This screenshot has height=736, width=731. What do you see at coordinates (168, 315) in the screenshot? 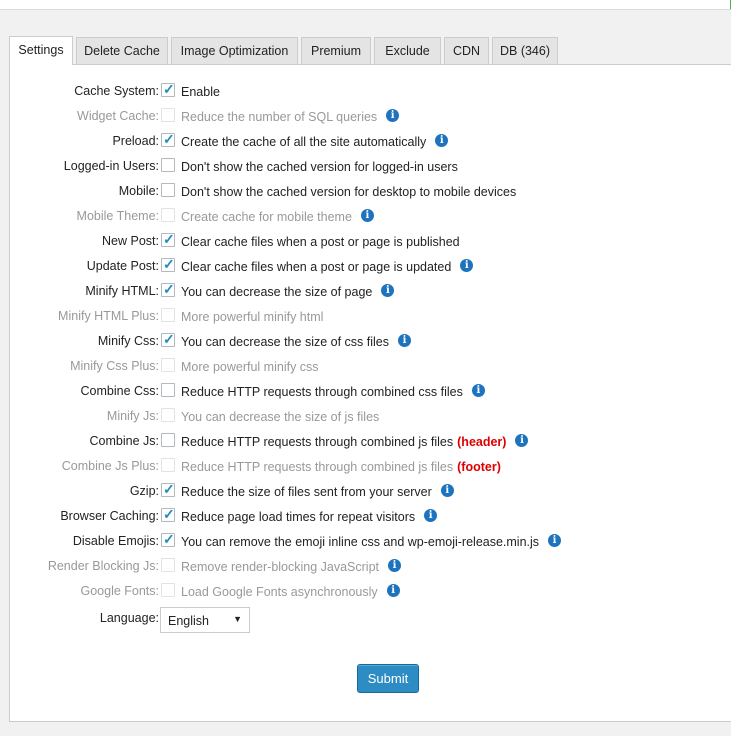
I see `minify-html-plus-checkbox` at bounding box center [168, 315].